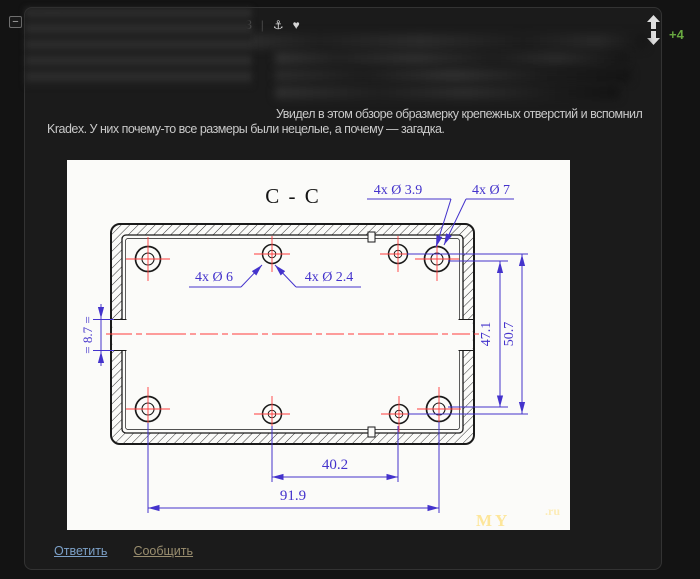  What do you see at coordinates (80, 551) in the screenshot?
I see `reply-link: Ответить` at bounding box center [80, 551].